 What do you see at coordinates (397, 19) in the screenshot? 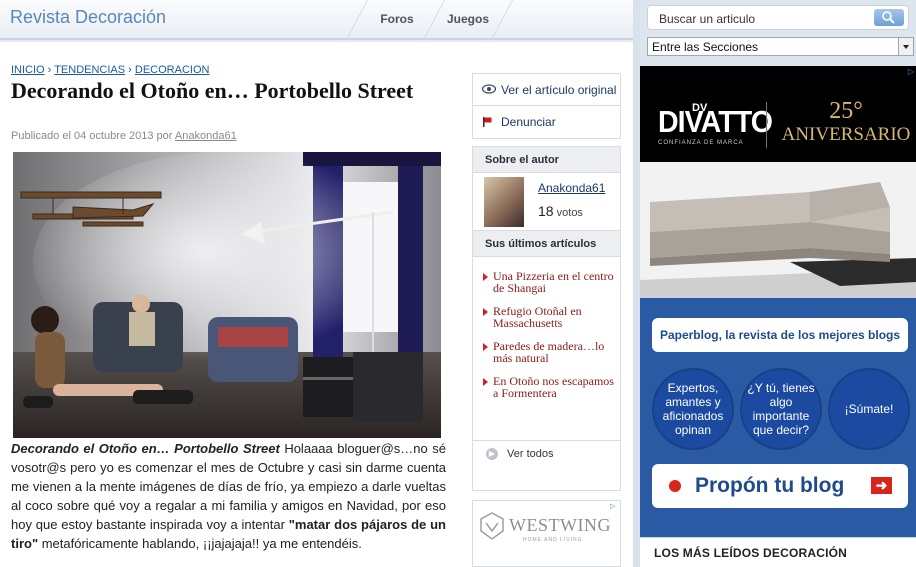
I see `nav-tab-foros: Foros` at bounding box center [397, 19].